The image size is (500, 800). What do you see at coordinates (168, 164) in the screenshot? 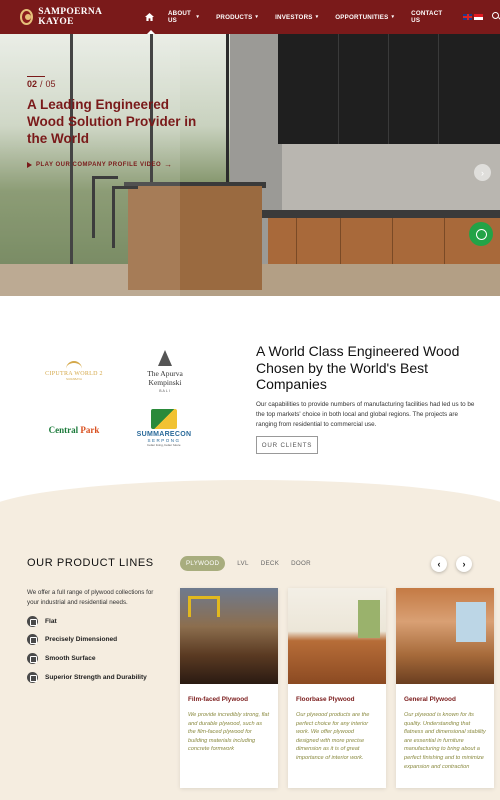
I see `arrow-right-icon: →` at bounding box center [168, 164].